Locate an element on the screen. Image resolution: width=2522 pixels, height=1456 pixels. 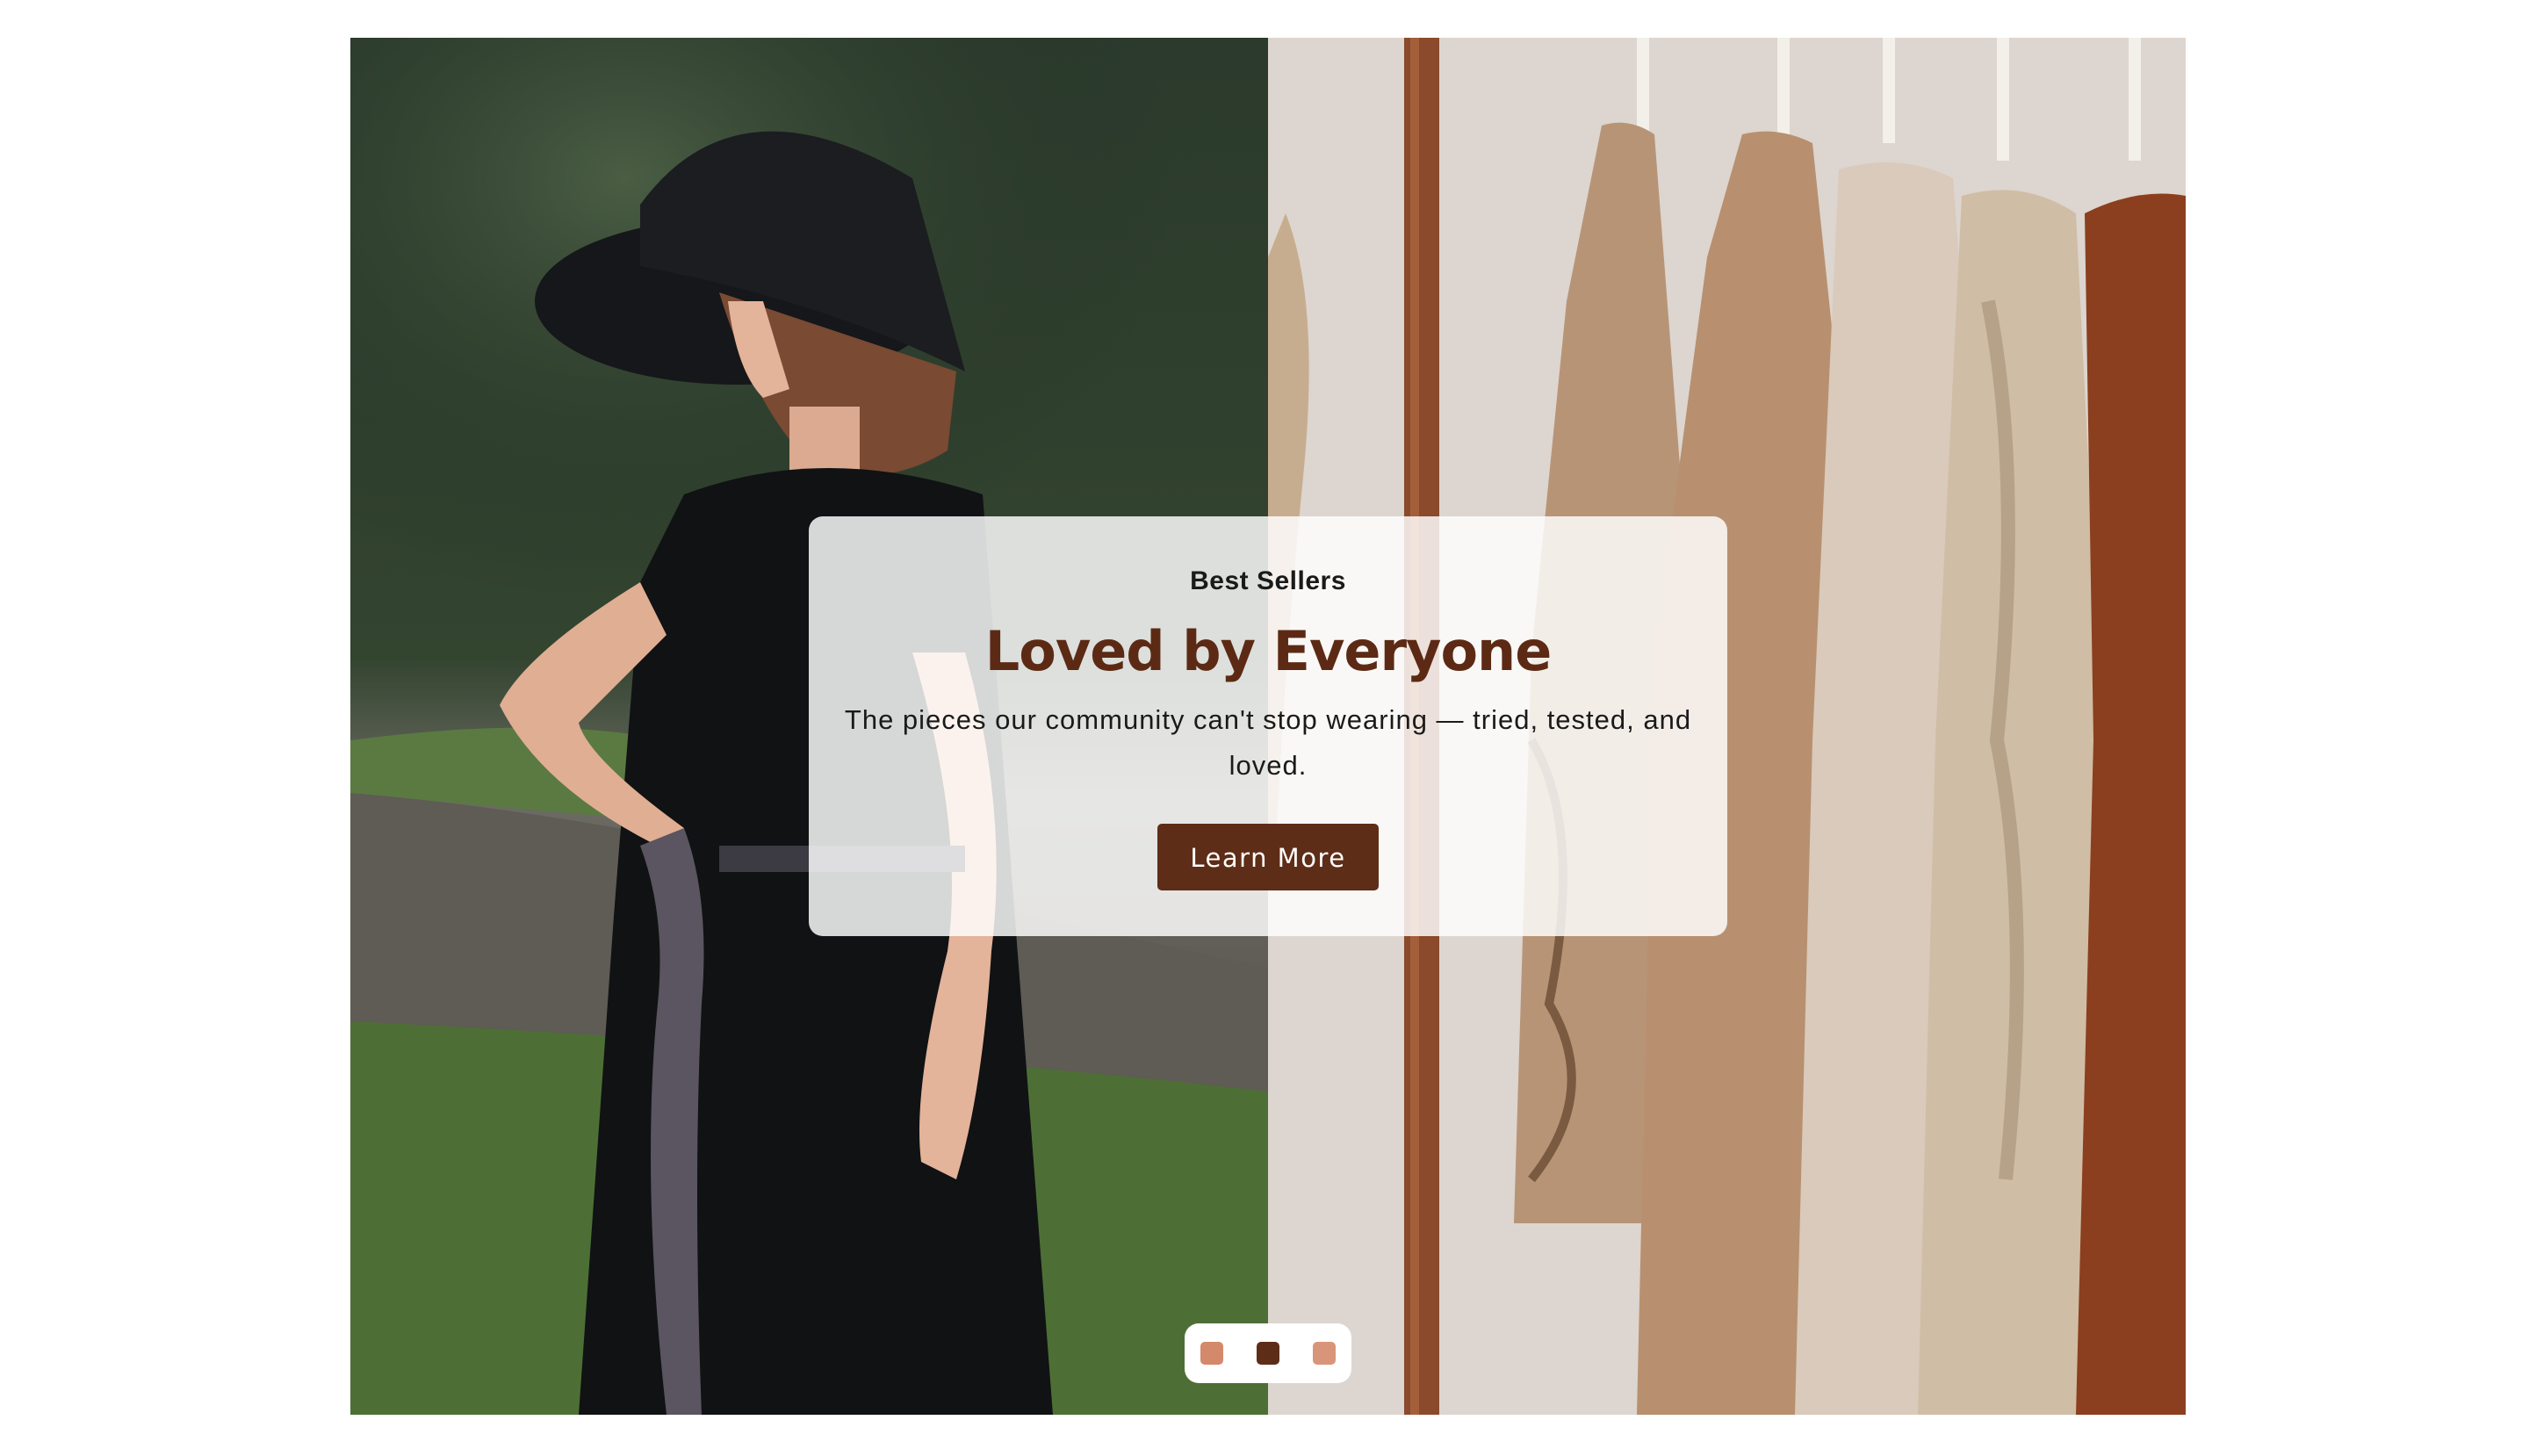
learn-more-button: Learn More is located at coordinates (1268, 857).